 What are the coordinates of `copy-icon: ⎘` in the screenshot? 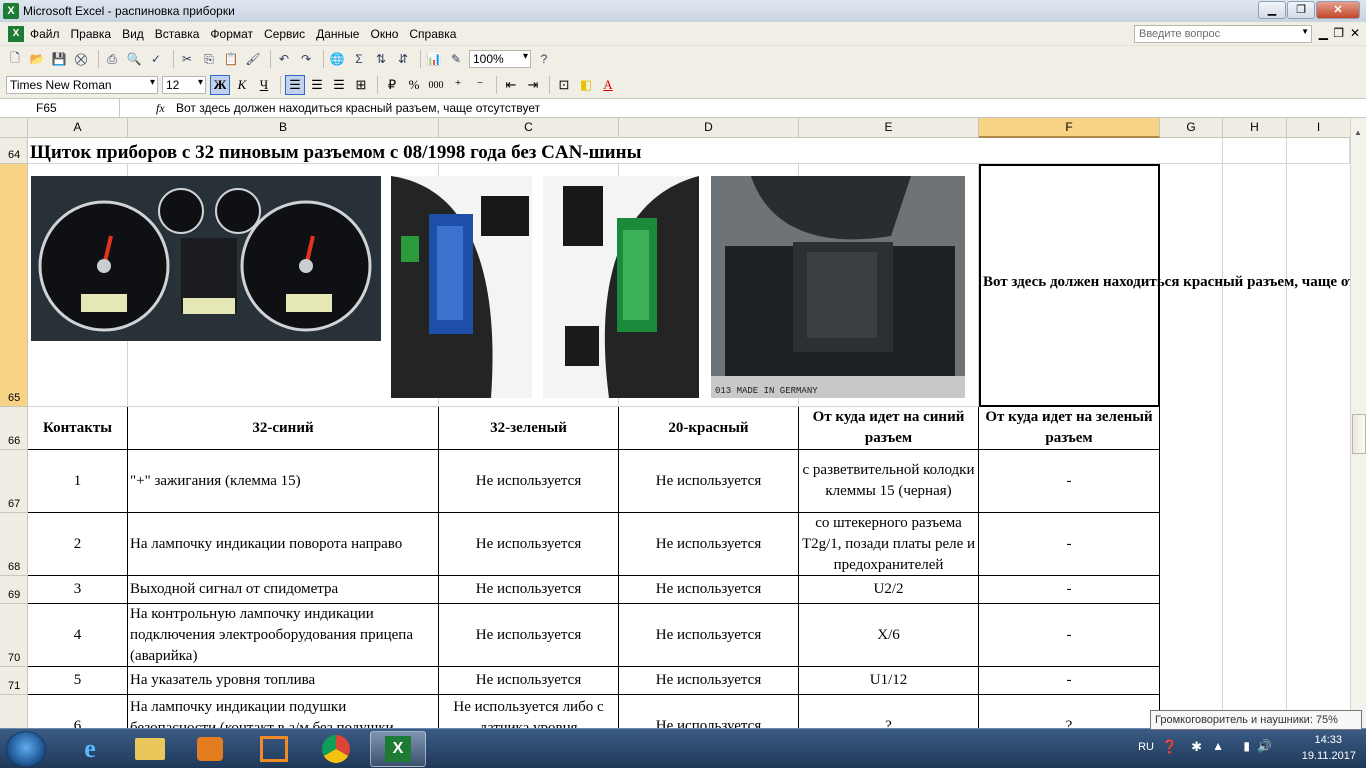 It's located at (209, 59).